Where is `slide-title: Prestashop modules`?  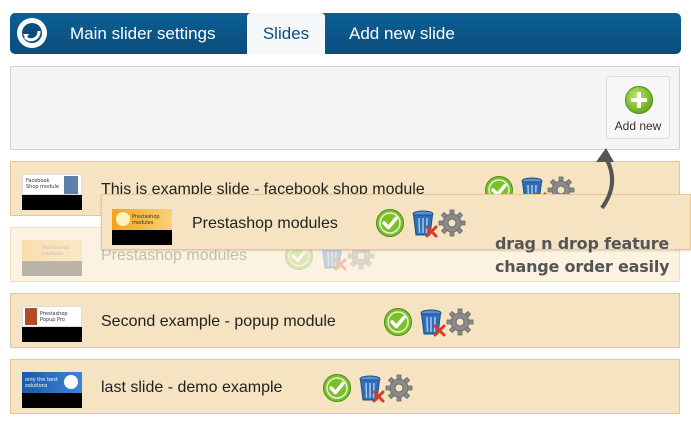 slide-title: Prestashop modules is located at coordinates (265, 223).